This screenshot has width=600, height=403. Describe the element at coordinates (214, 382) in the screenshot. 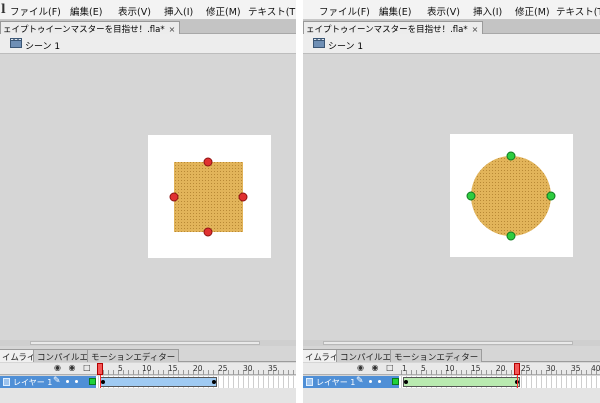

I see `keyframe-end` at that location.